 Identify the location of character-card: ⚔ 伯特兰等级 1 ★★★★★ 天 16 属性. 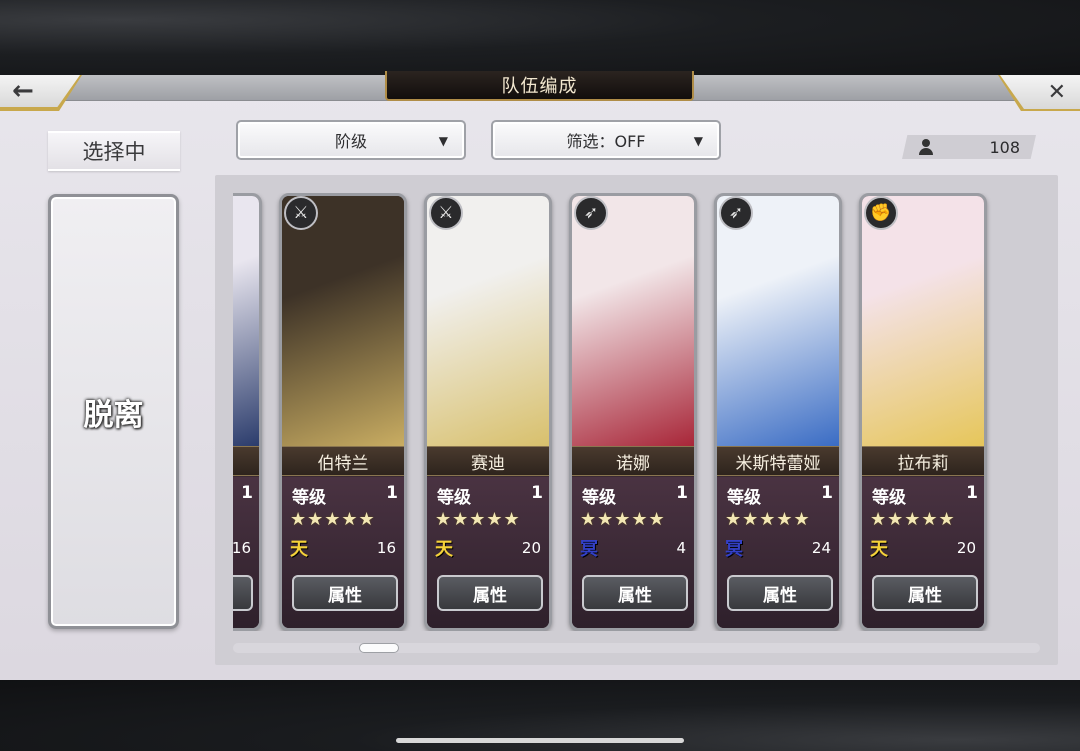
(343, 412).